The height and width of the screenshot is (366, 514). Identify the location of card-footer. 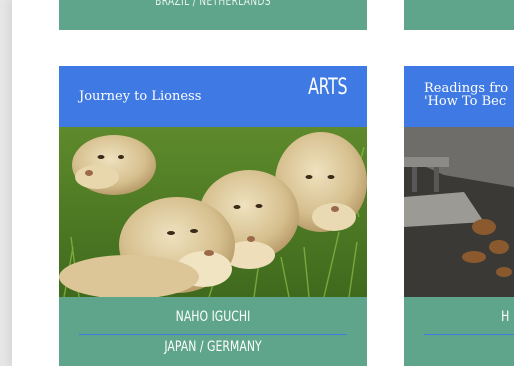
(459, 15).